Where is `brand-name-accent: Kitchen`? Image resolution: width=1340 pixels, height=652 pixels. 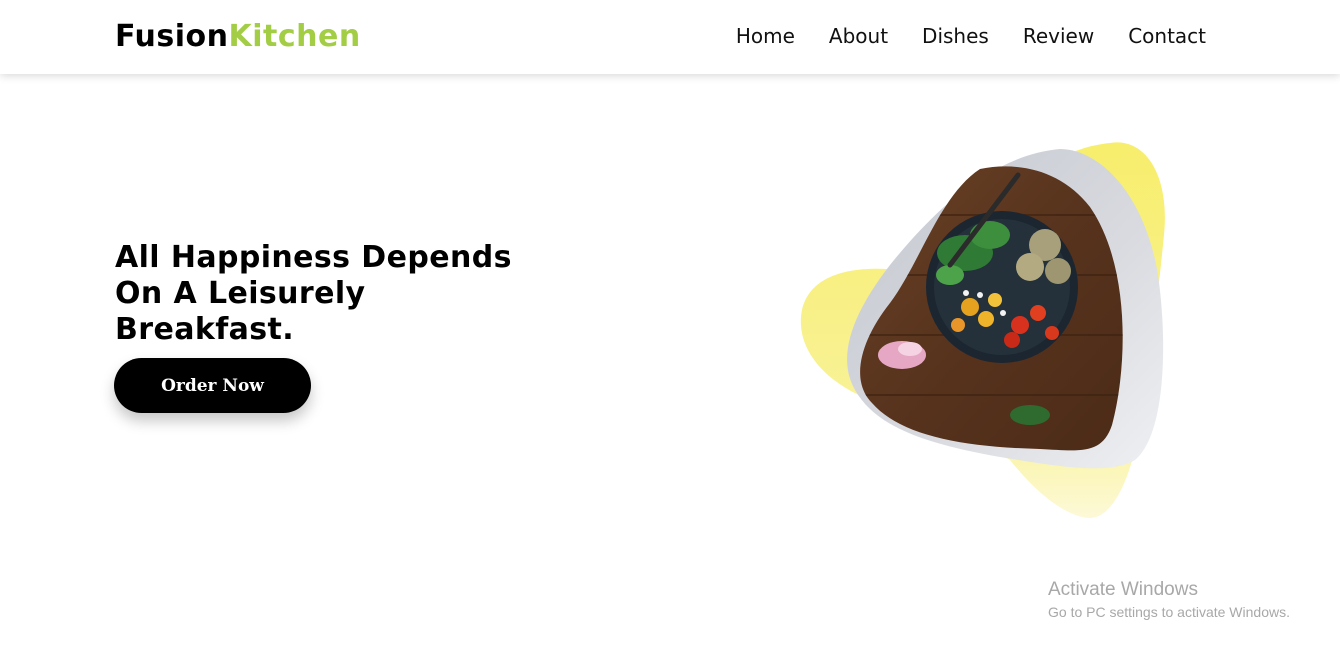
brand-name-accent: Kitchen is located at coordinates (294, 36).